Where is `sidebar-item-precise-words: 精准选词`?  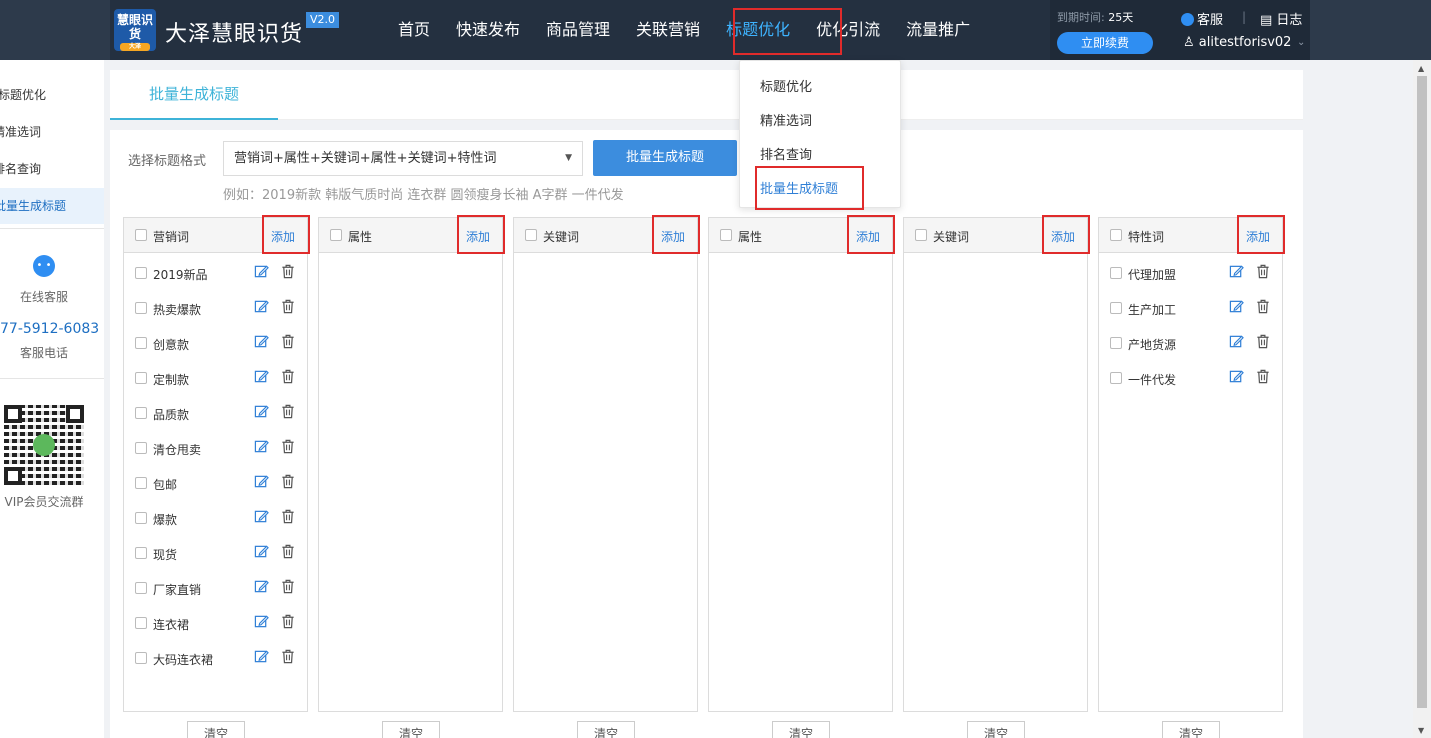
sidebar-item-precise-words: 精准选词 is located at coordinates (51, 132).